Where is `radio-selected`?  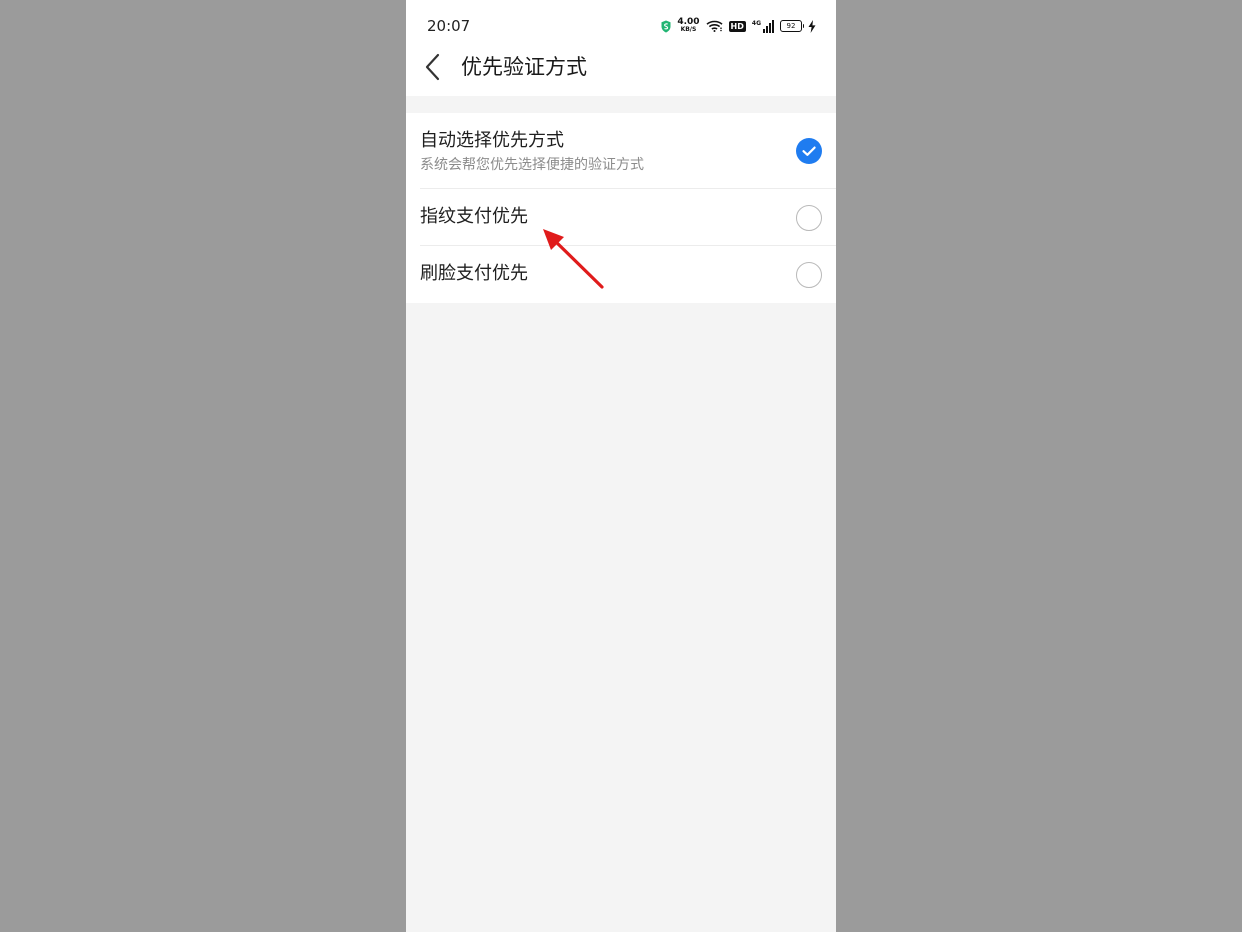
radio-selected is located at coordinates (809, 151).